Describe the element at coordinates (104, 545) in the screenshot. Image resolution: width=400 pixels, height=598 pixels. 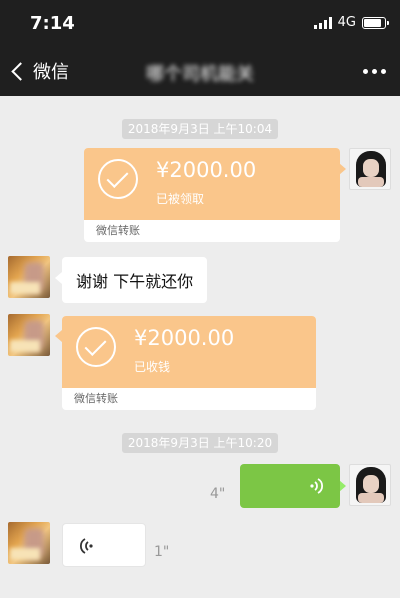
I see `voice-message-received` at that location.